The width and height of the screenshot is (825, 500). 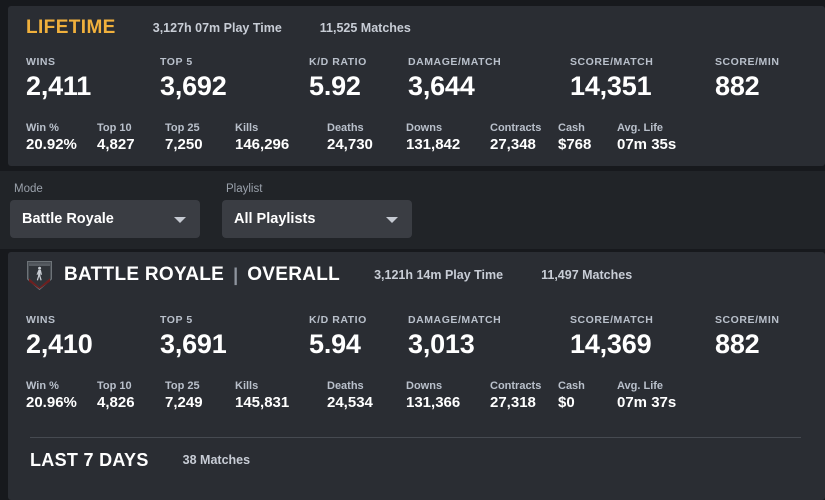 I want to click on br-substat-contracts: Contracts 27,318, so click(x=524, y=395).